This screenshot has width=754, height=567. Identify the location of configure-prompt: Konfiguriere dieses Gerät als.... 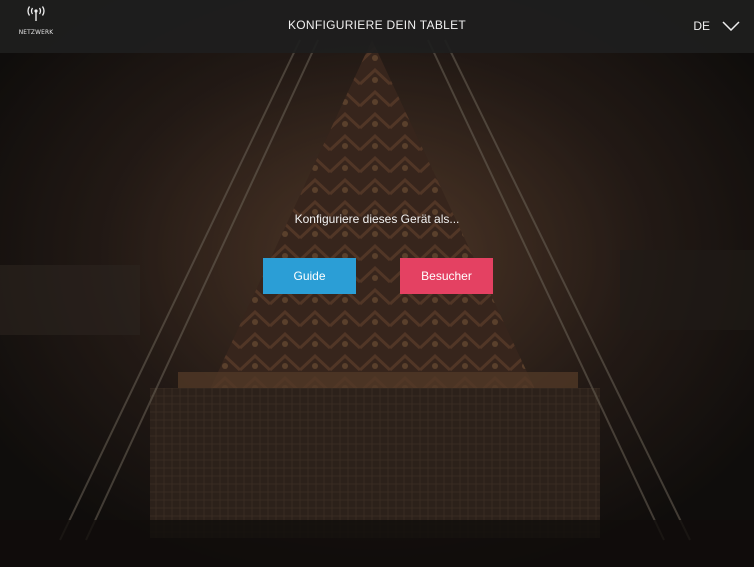
(377, 219).